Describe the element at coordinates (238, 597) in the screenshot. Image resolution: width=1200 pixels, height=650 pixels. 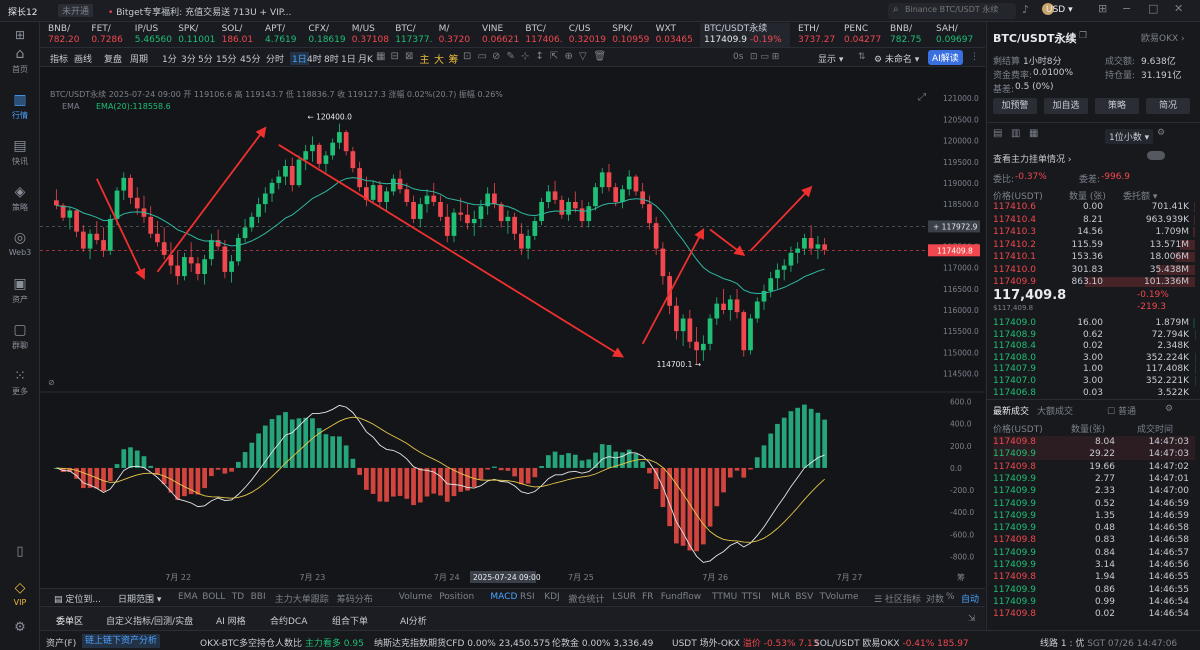
I see `indicator-td: TD` at that location.